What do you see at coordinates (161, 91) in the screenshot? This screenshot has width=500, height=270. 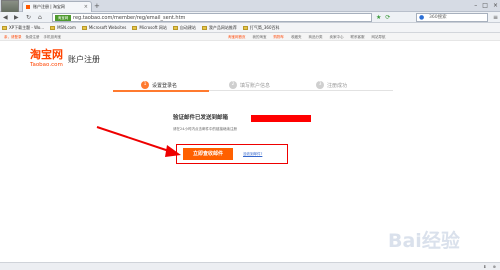 I see `steps-progress` at bounding box center [161, 91].